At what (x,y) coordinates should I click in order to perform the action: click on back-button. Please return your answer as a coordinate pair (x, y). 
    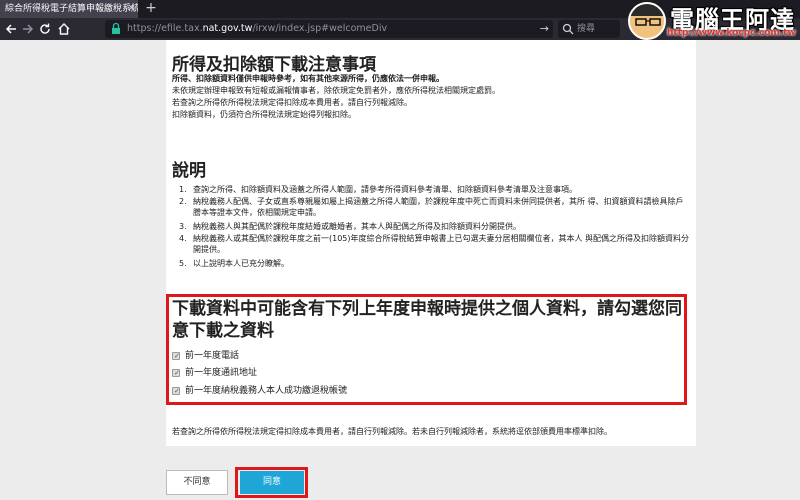
    Looking at the image, I should click on (11, 29).